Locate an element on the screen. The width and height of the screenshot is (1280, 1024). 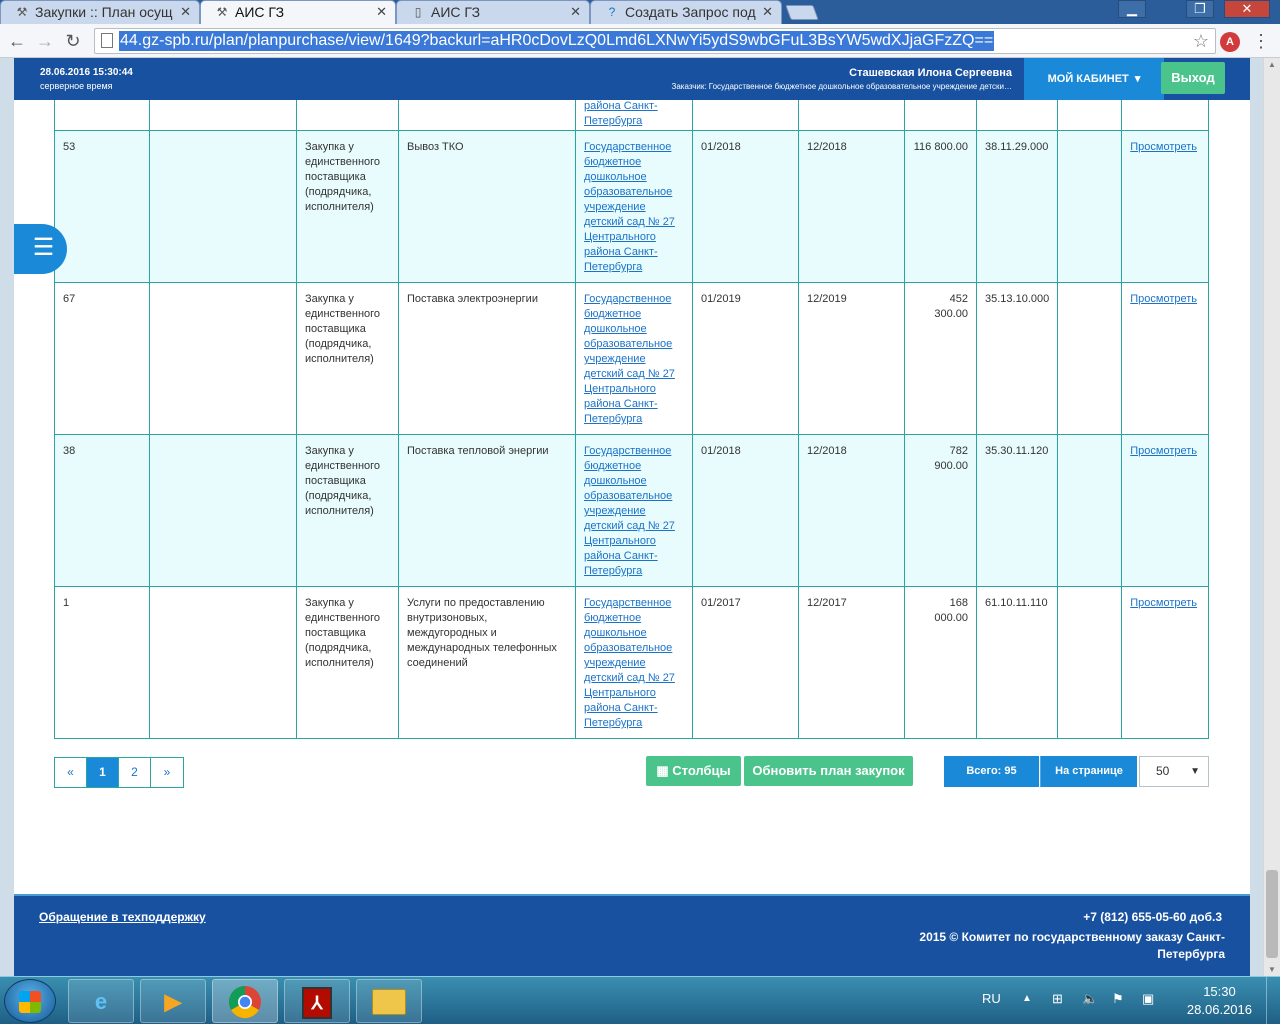
scroll-down-icon: ▼ is located at coordinates (1272, 969).